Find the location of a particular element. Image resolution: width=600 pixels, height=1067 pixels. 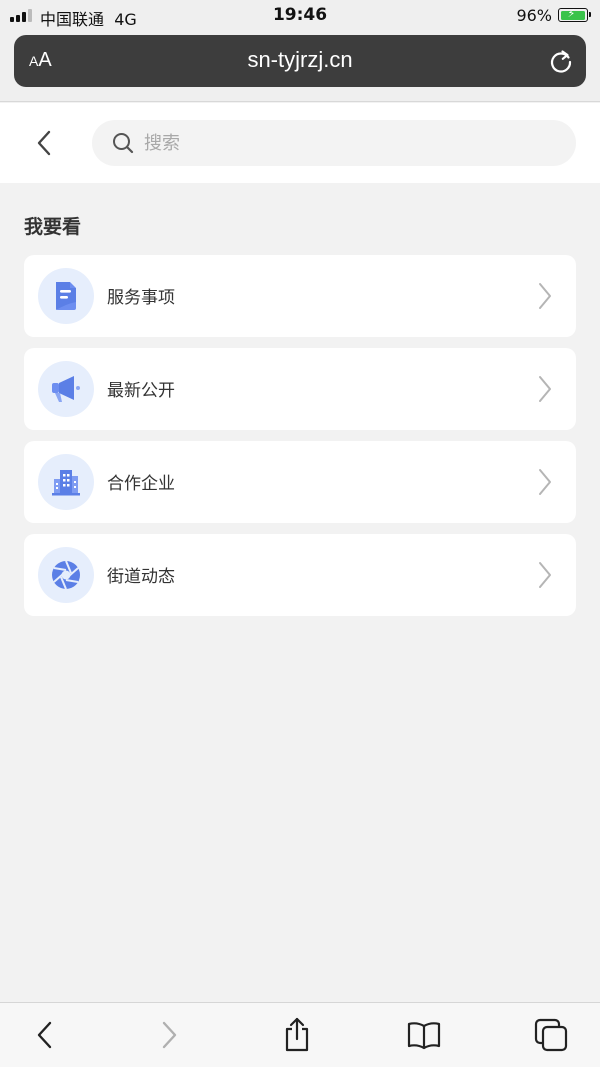

share-icon is located at coordinates (297, 1034).